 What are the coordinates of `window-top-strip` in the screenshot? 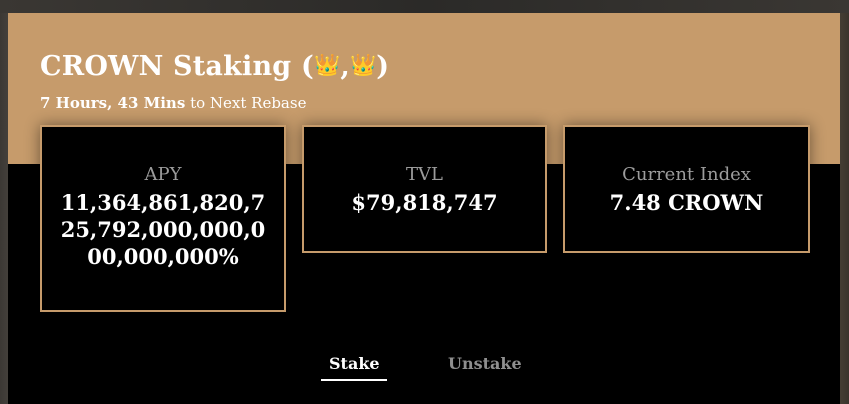 It's located at (424, 6).